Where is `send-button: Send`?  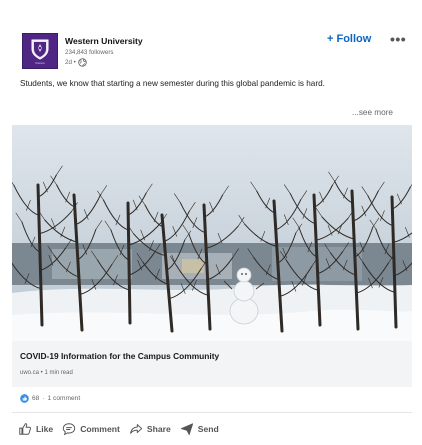 send-button: Send is located at coordinates (199, 429).